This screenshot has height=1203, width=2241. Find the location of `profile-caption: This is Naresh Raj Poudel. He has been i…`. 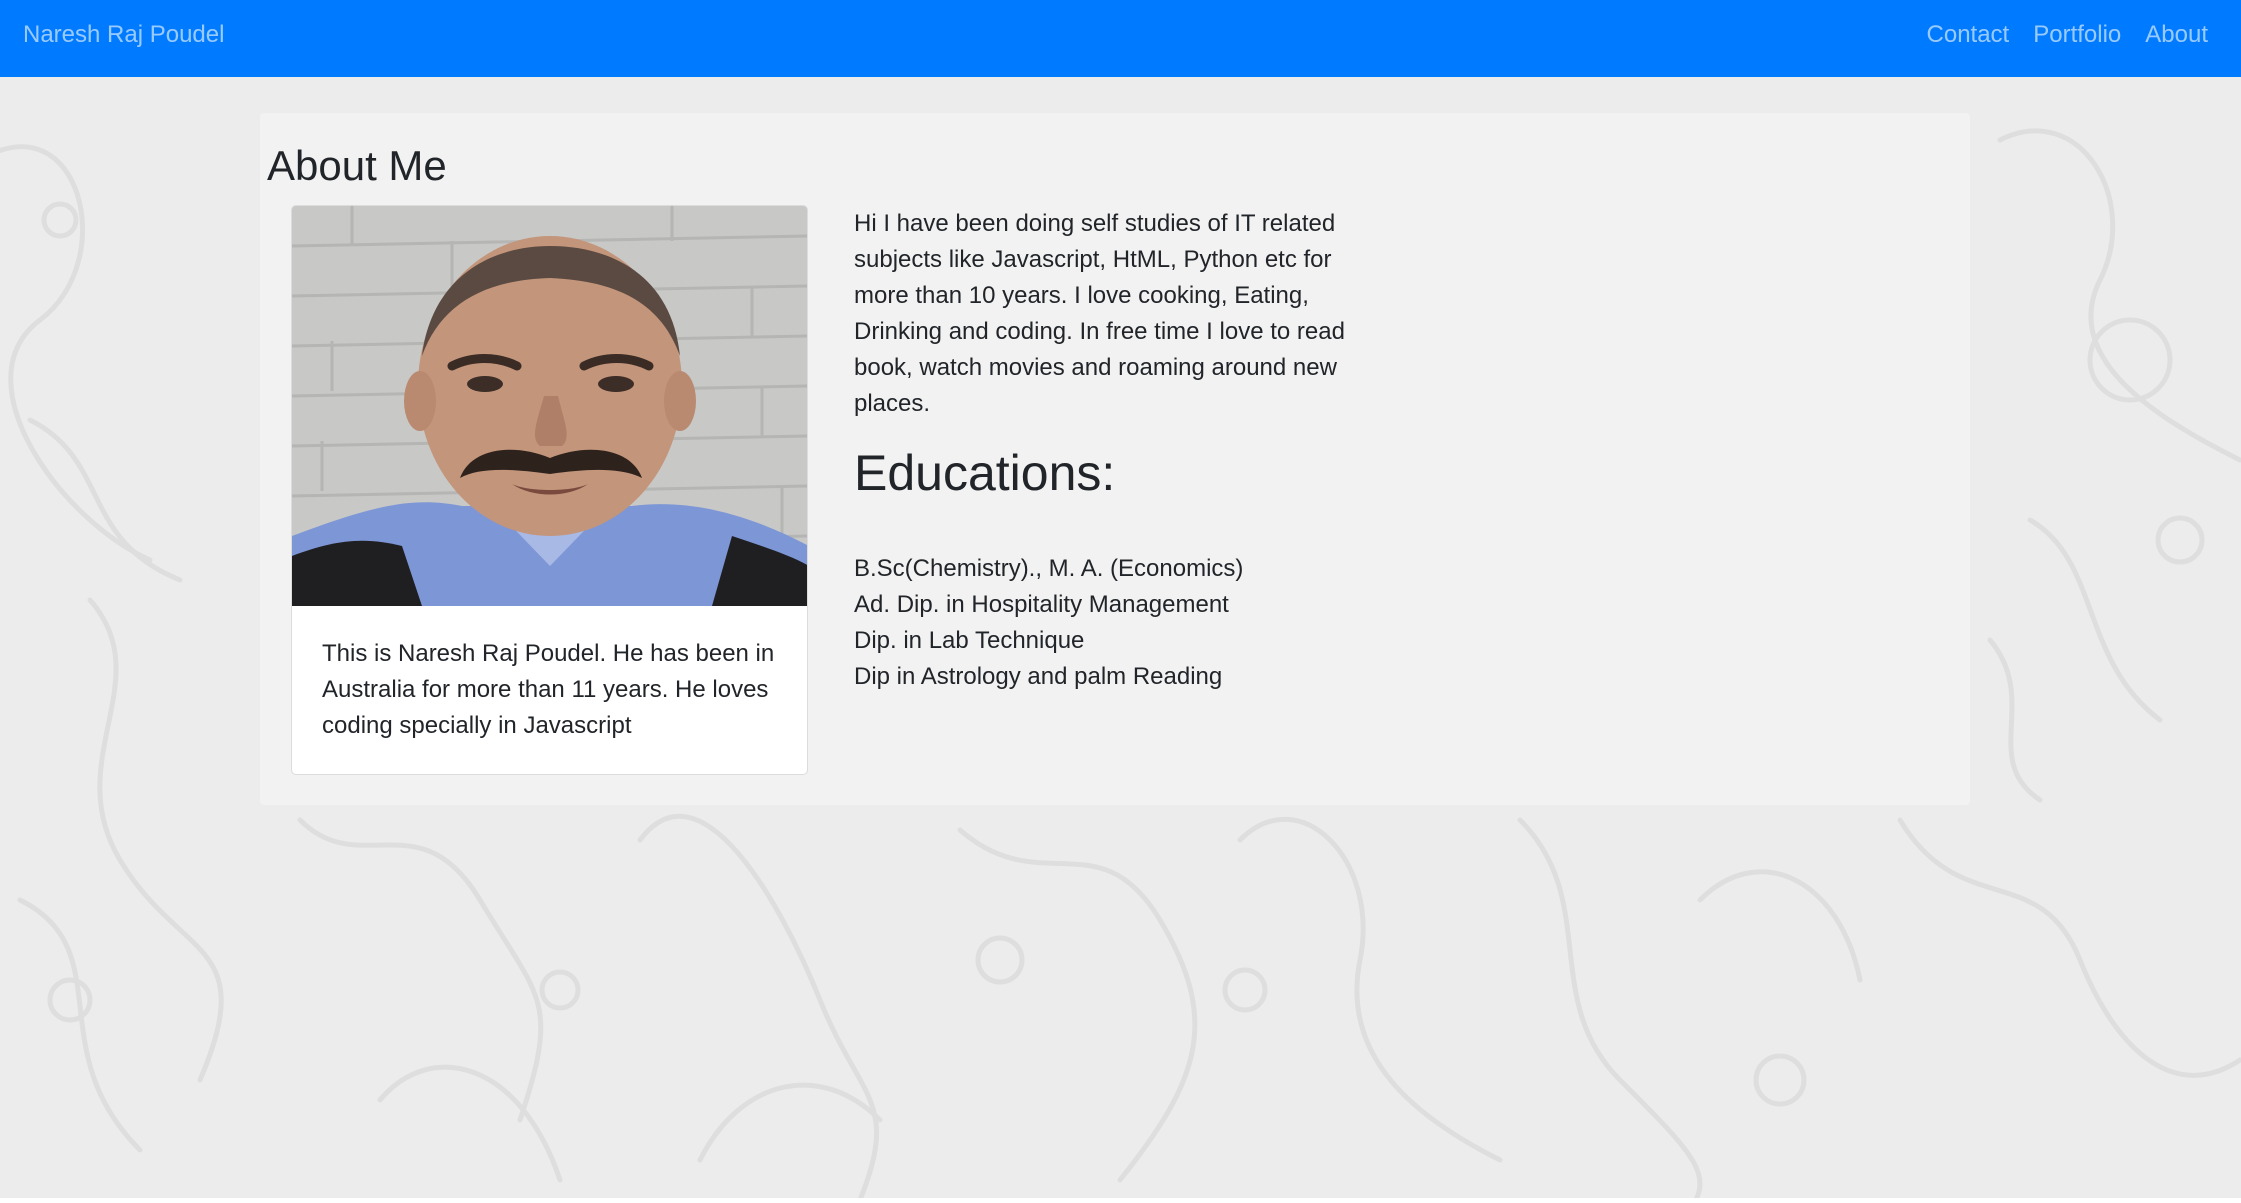

profile-caption: This is Naresh Raj Poudel. He has been i… is located at coordinates (548, 689).